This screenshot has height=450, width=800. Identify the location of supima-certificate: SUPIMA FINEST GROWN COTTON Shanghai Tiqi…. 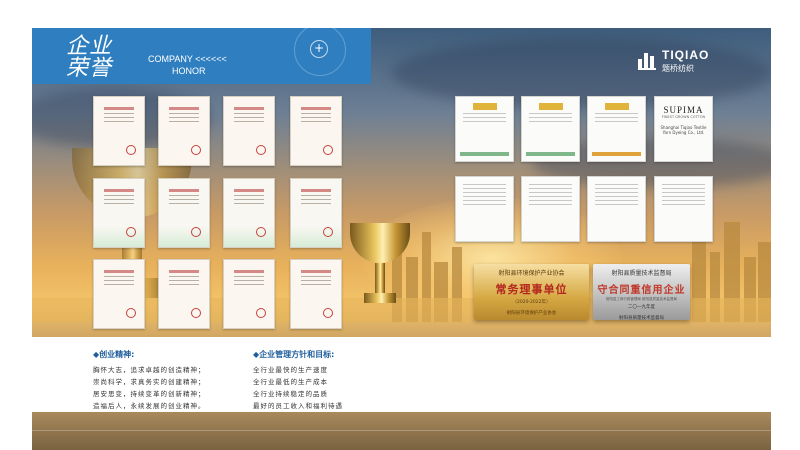
(683, 129).